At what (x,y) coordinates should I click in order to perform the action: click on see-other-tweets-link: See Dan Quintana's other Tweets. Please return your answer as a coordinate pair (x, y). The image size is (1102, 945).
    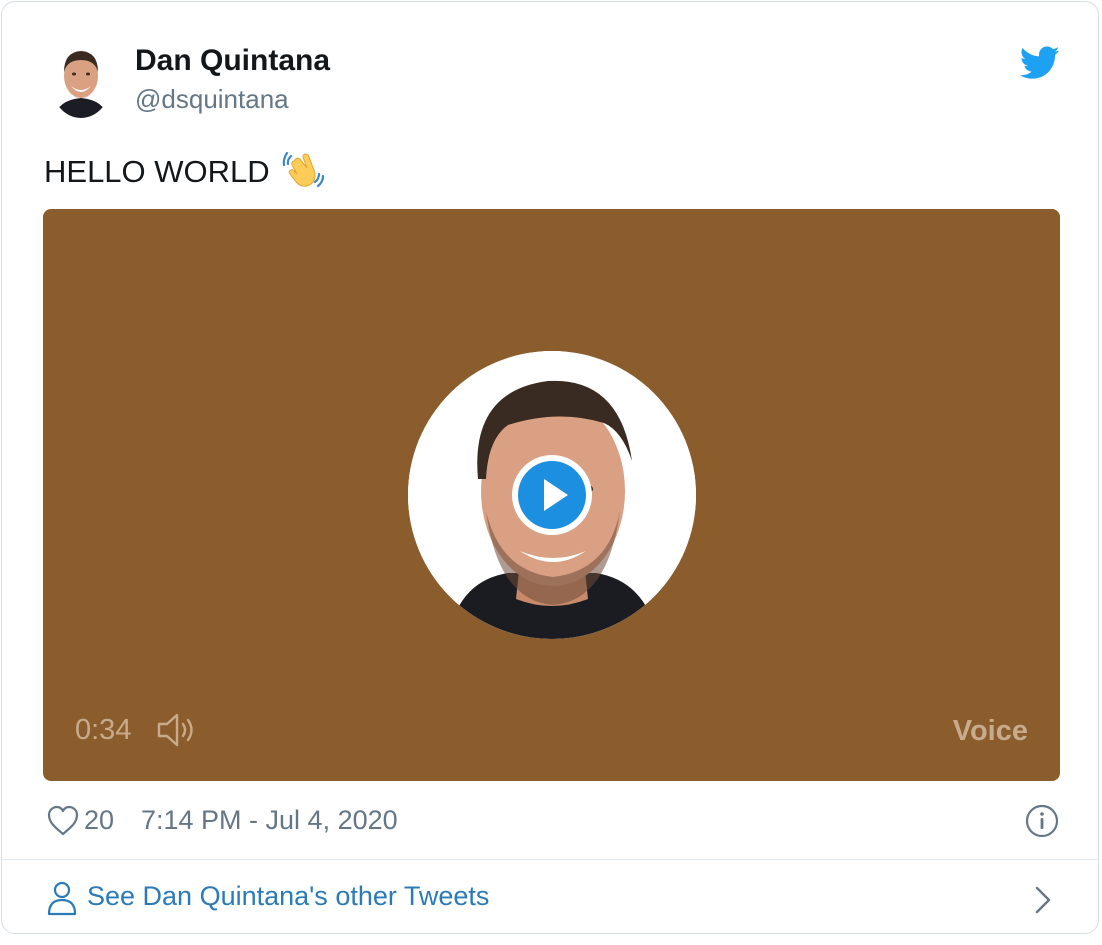
    Looking at the image, I should click on (551, 896).